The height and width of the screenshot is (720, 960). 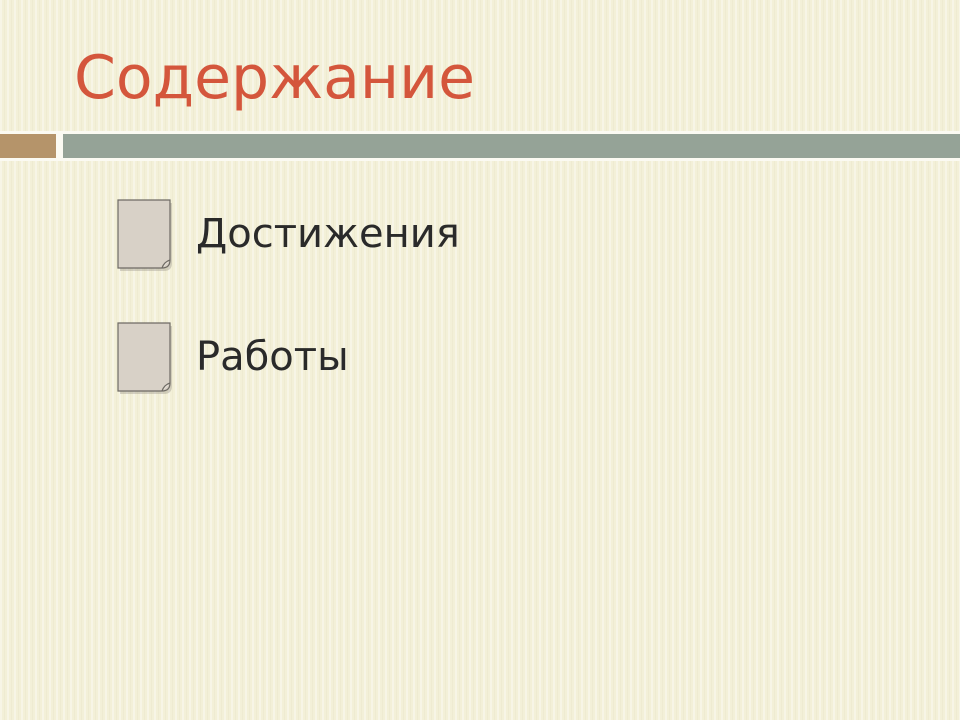 What do you see at coordinates (28, 146) in the screenshot?
I see `title-divider-accent` at bounding box center [28, 146].